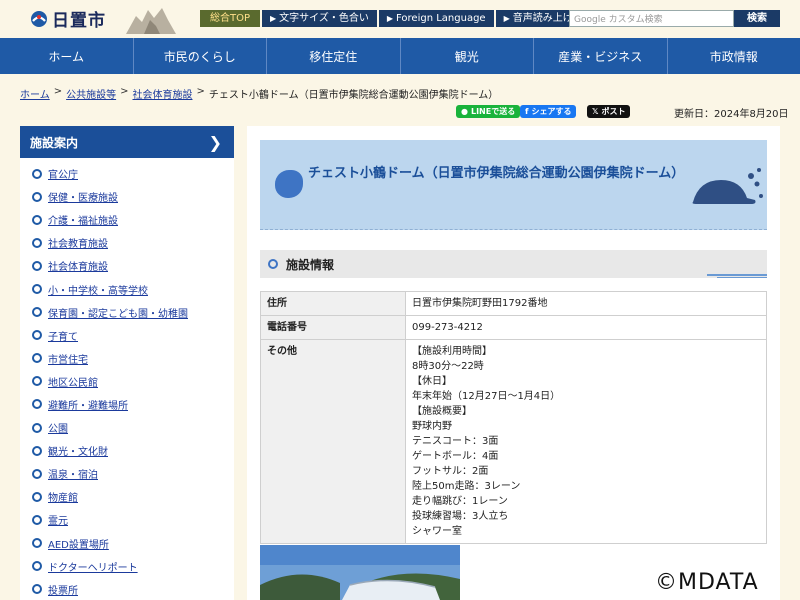  Describe the element at coordinates (437, 531) in the screenshot. I see `table-value-line: シャワー室` at that location.